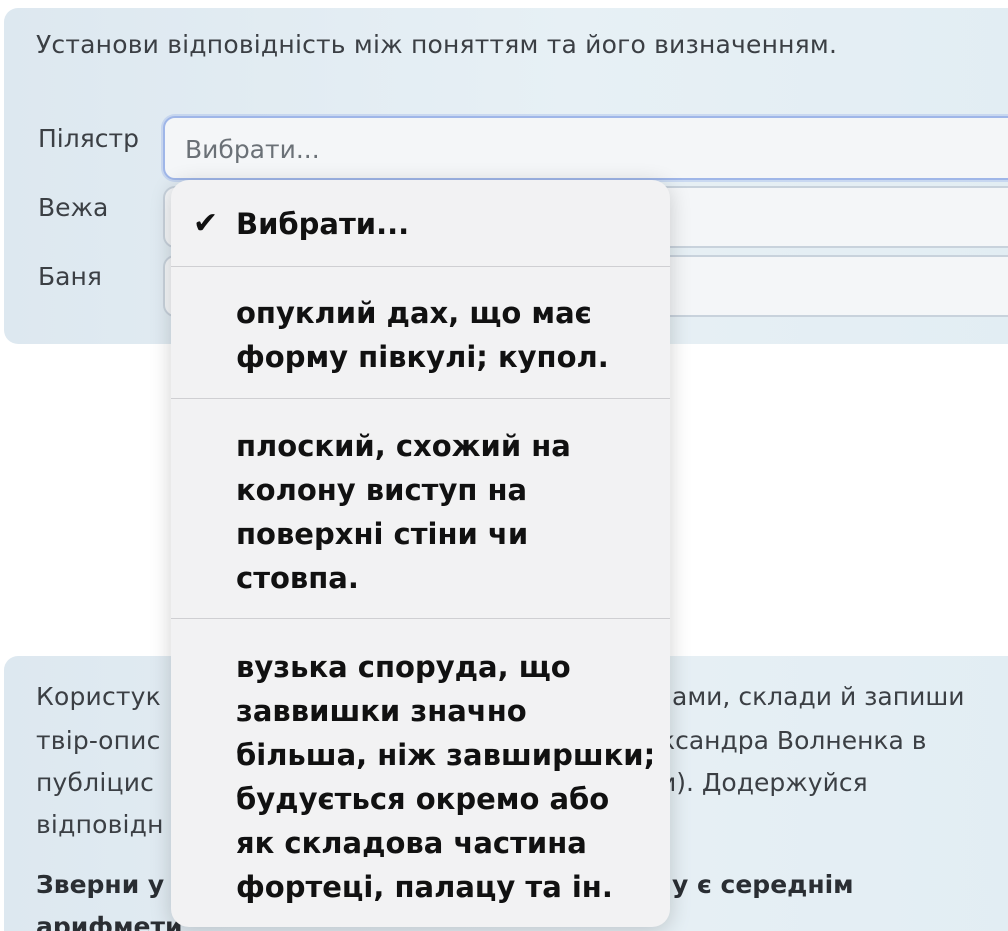  I want to click on essay-text-line: ксандра Волненка в, so click(793, 740).